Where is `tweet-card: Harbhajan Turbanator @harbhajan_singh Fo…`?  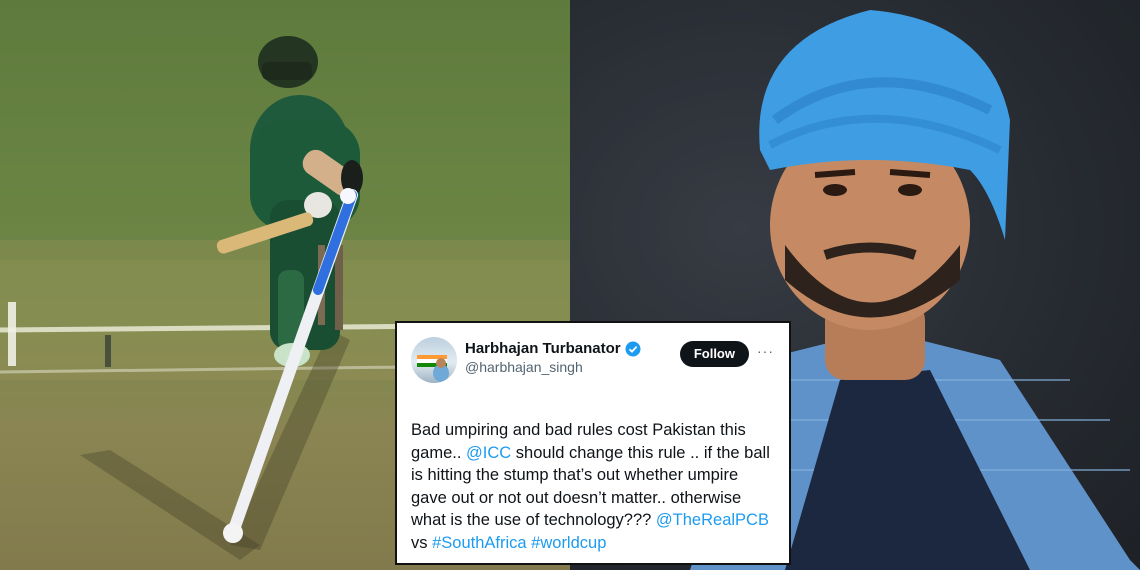
tweet-card: Harbhajan Turbanator @harbhajan_singh Fo… is located at coordinates (593, 443).